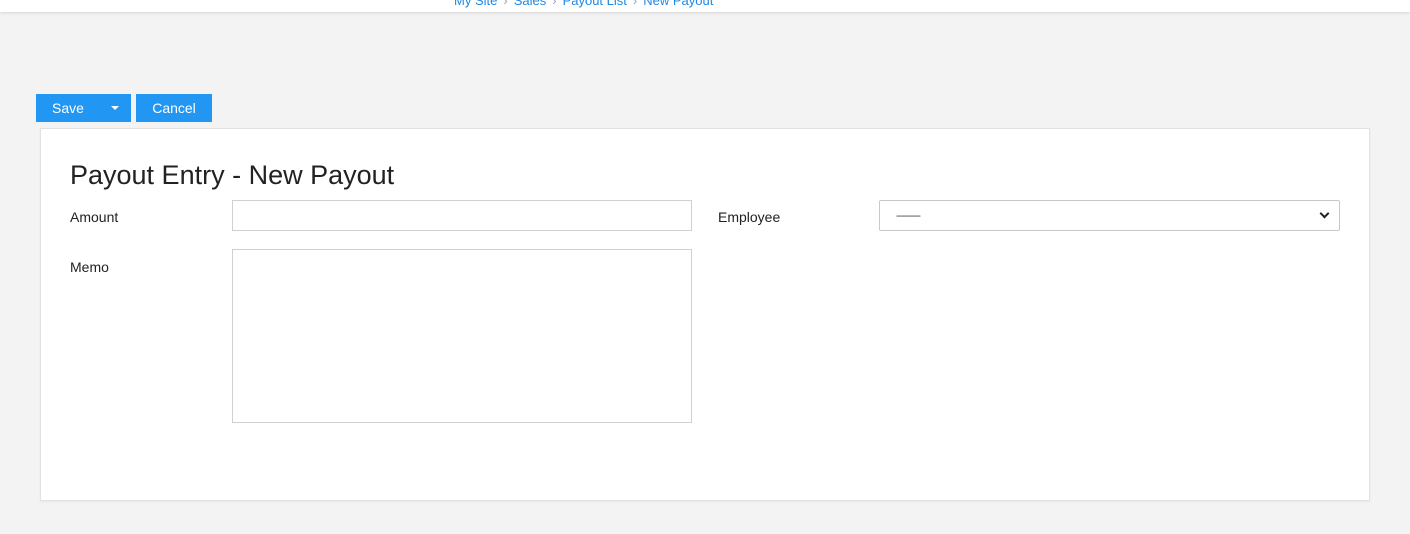 The width and height of the screenshot is (1410, 534). I want to click on cancel-button: Cancel, so click(174, 108).